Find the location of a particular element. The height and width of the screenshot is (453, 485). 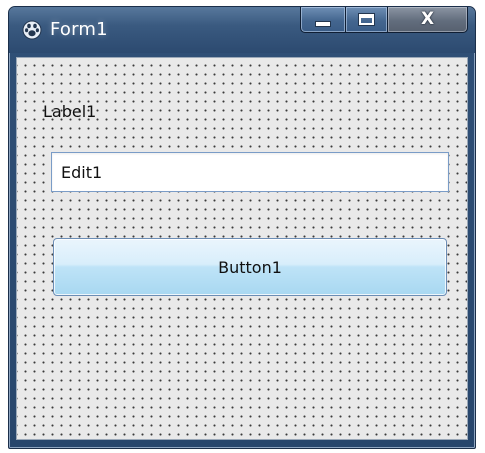

caption-buttons: X is located at coordinates (384, 20).